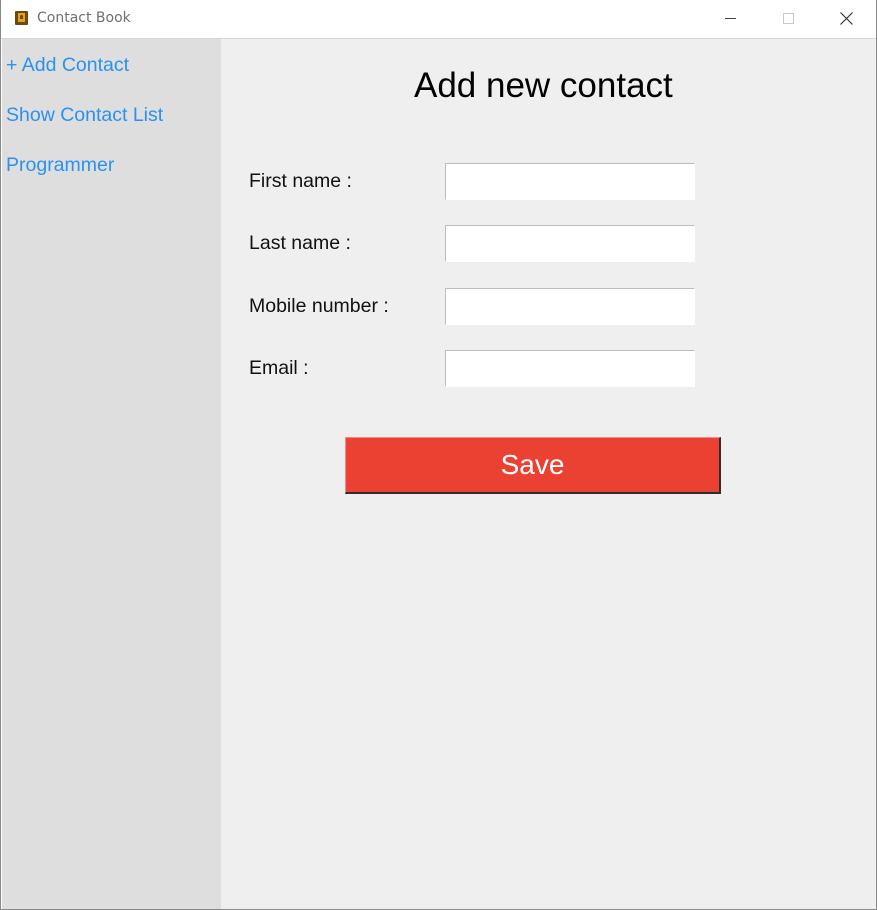 The height and width of the screenshot is (910, 877). I want to click on minimize-button, so click(730, 19).